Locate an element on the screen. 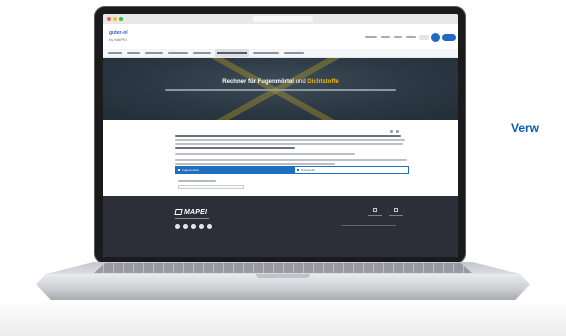 This screenshot has width=566, height=336. nav-item-active is located at coordinates (232, 53).